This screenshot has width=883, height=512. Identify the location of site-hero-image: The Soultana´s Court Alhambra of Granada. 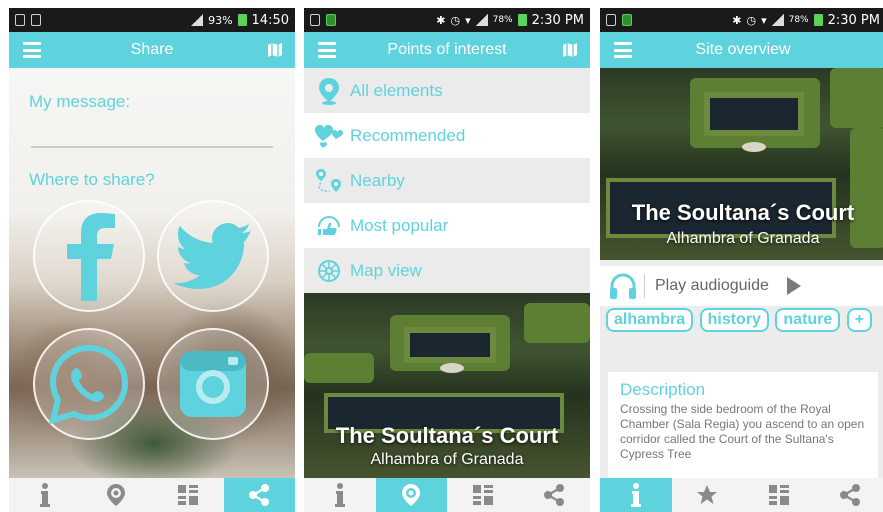
(741, 164).